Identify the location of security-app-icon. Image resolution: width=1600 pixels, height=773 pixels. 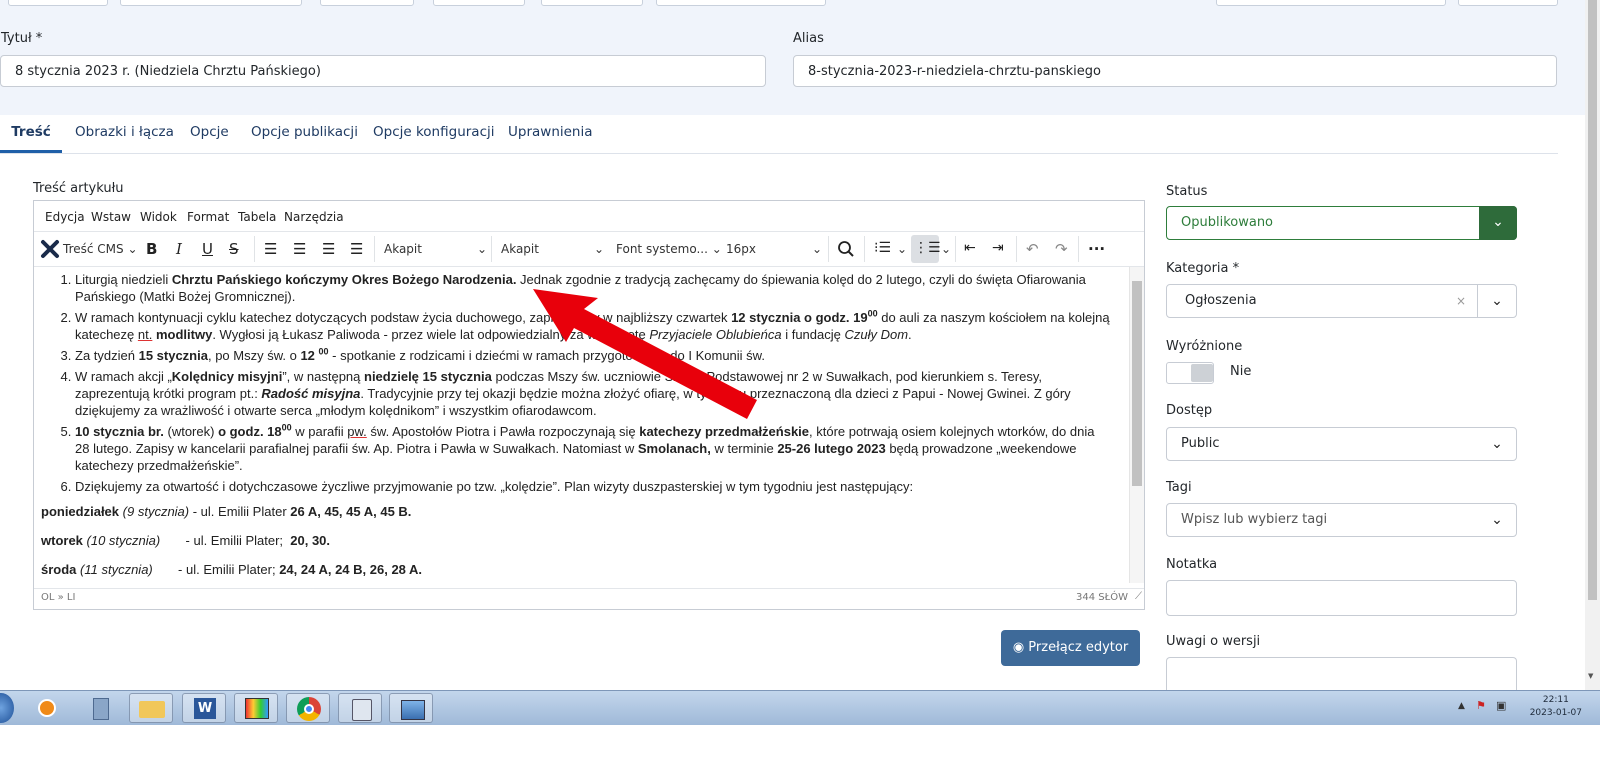
(360, 708).